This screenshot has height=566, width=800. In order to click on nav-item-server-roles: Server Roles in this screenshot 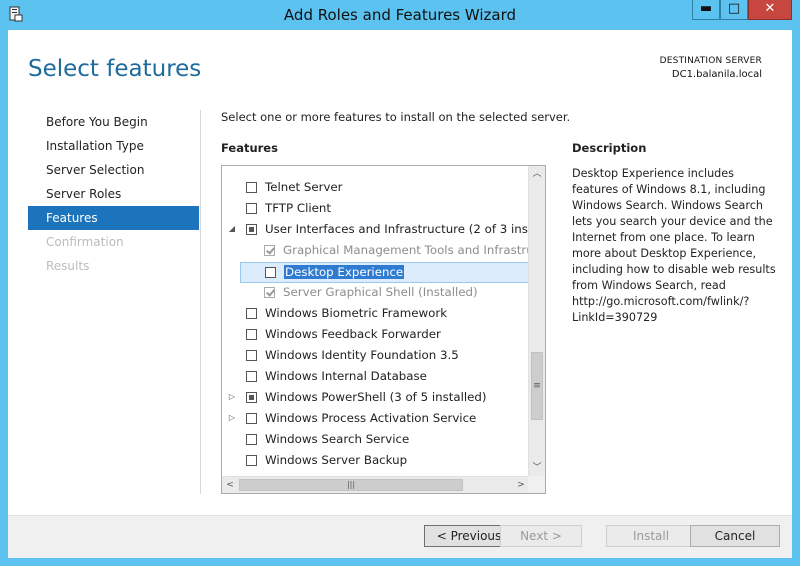, I will do `click(113, 194)`.